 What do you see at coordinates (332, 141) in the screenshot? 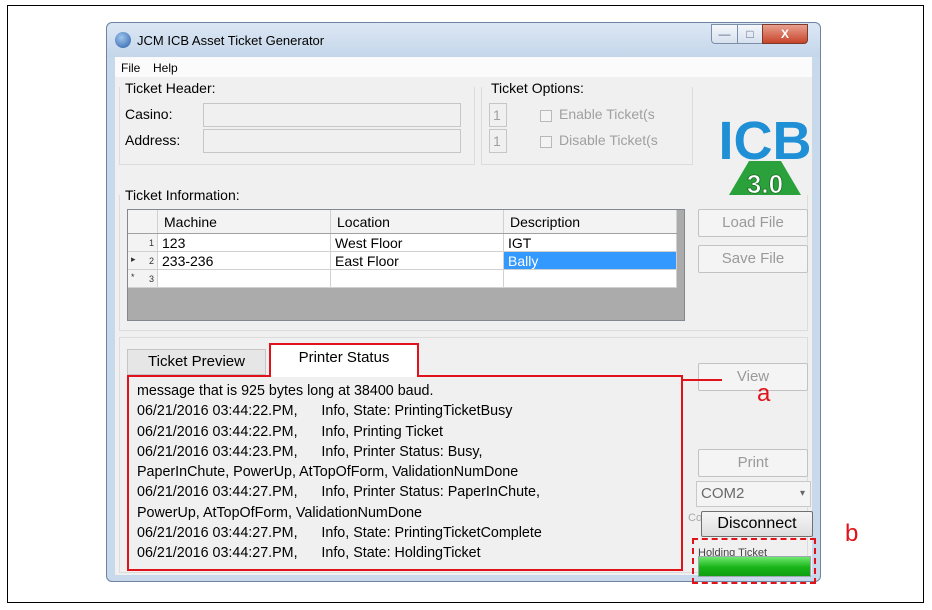
I see `address-field` at bounding box center [332, 141].